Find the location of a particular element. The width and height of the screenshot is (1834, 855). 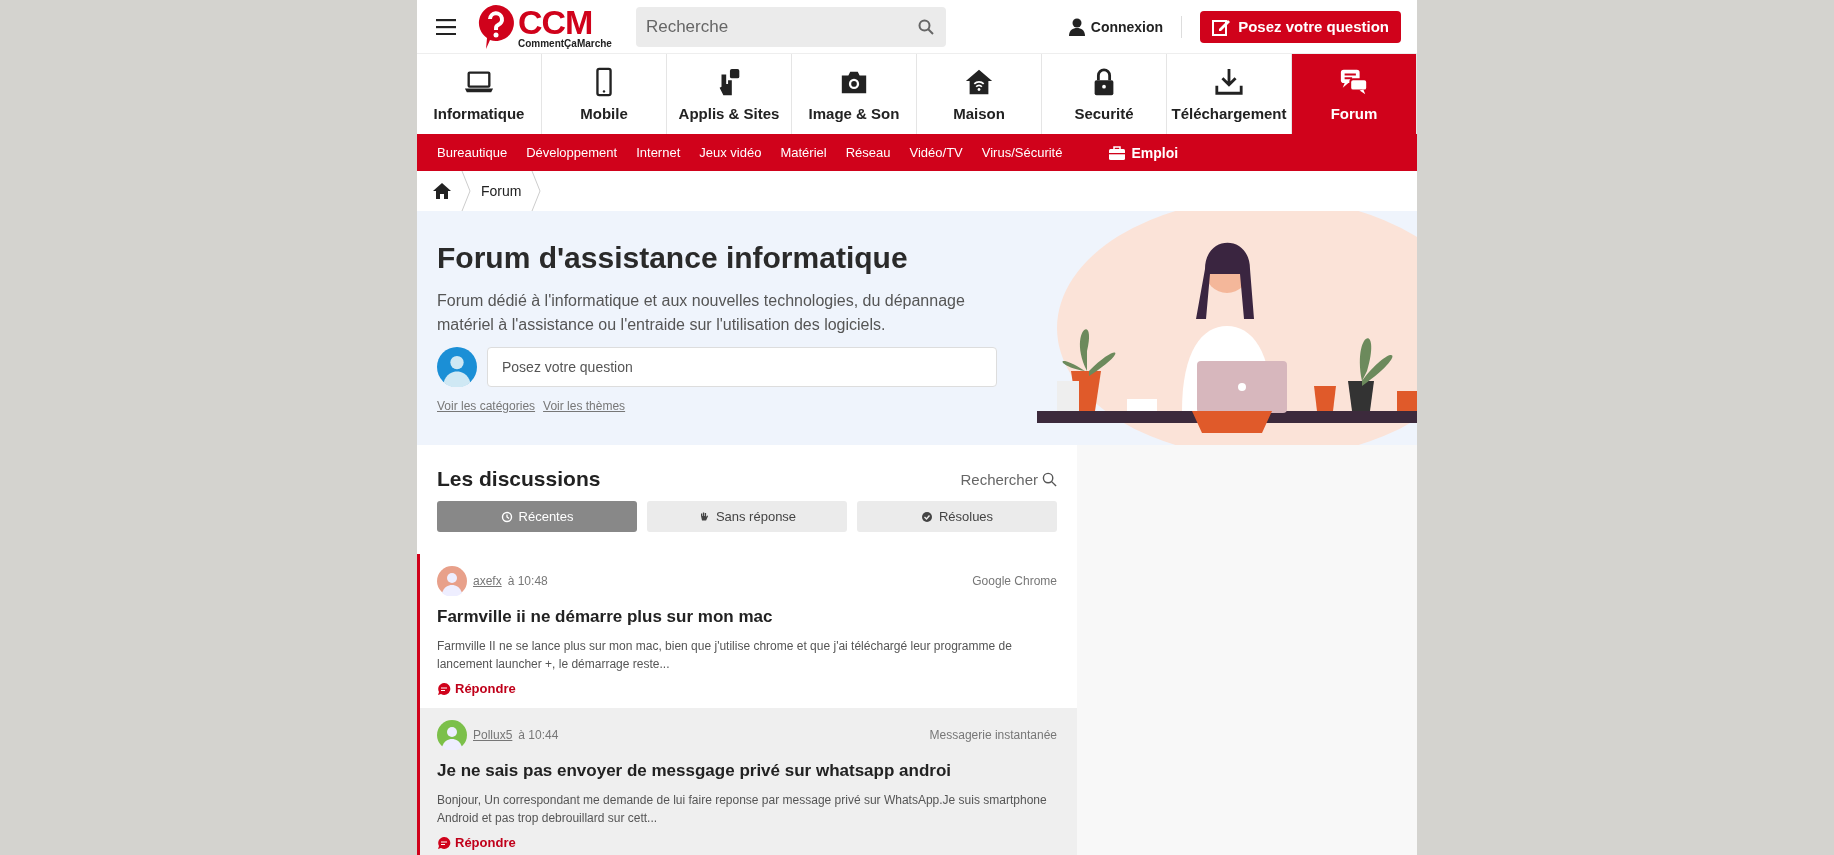

logo-subtext: CommentÇaMarche is located at coordinates (565, 43).